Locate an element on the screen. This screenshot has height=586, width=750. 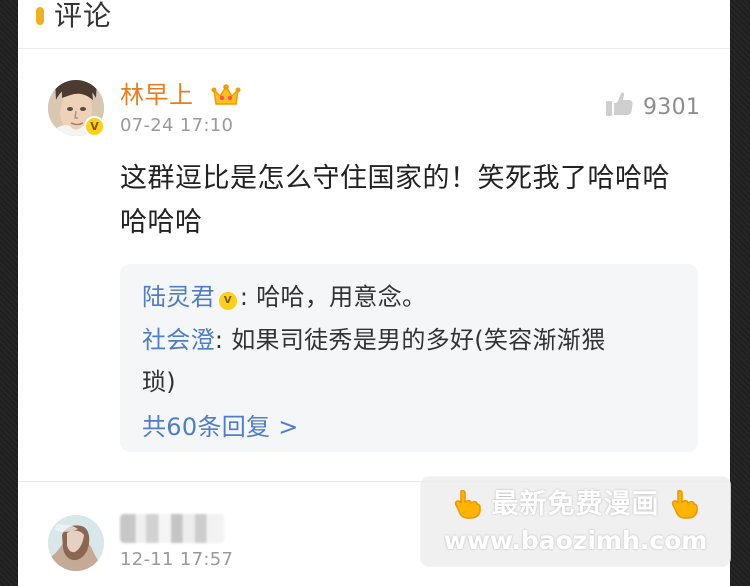
comment-timestamp: 07-24 17:10 is located at coordinates (177, 125).